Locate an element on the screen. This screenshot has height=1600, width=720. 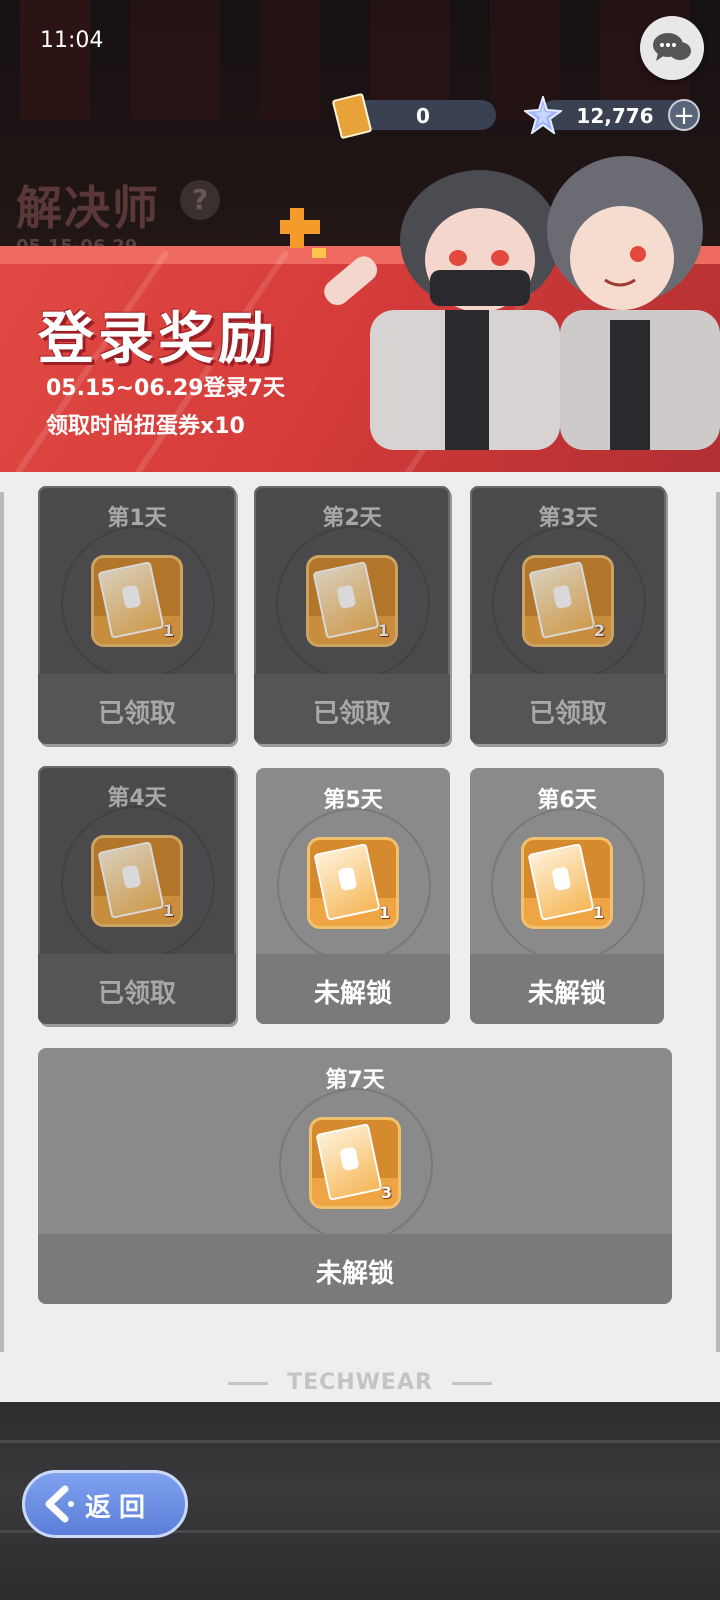
ticket-counter: 0 is located at coordinates (423, 115).